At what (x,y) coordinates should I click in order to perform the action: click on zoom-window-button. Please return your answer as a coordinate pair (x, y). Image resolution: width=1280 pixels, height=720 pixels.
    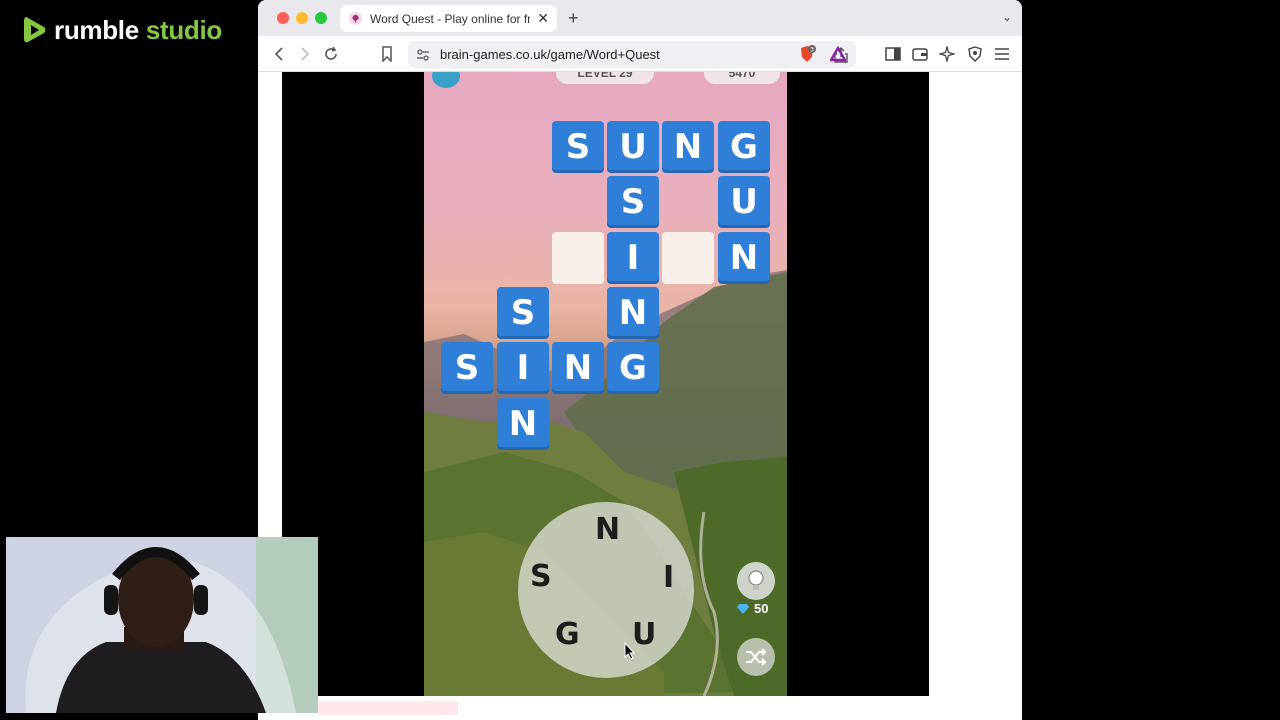
    Looking at the image, I should click on (321, 18).